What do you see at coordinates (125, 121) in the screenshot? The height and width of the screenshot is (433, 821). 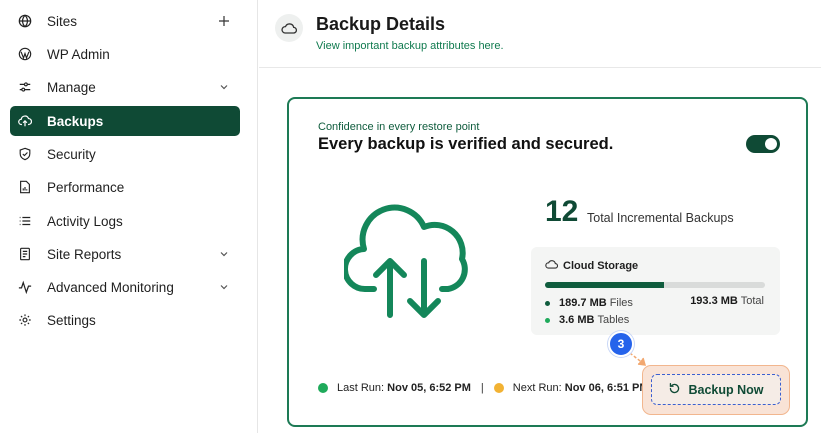 I see `sidebar-item-backups: Backups` at bounding box center [125, 121].